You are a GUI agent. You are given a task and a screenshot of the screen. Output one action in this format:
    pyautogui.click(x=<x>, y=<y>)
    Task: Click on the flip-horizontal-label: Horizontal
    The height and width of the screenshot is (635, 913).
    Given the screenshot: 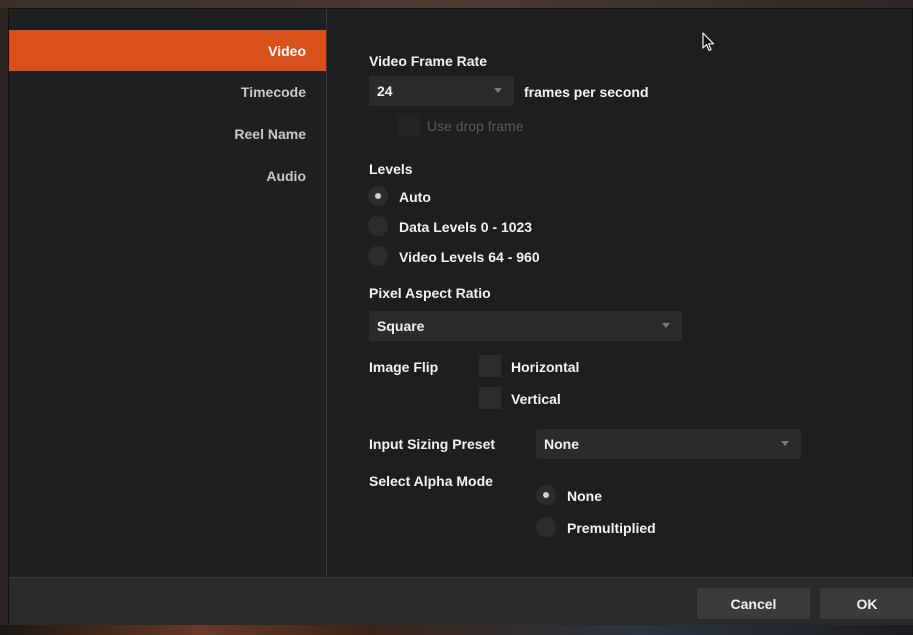 What is the action you would take?
    pyautogui.click(x=545, y=367)
    